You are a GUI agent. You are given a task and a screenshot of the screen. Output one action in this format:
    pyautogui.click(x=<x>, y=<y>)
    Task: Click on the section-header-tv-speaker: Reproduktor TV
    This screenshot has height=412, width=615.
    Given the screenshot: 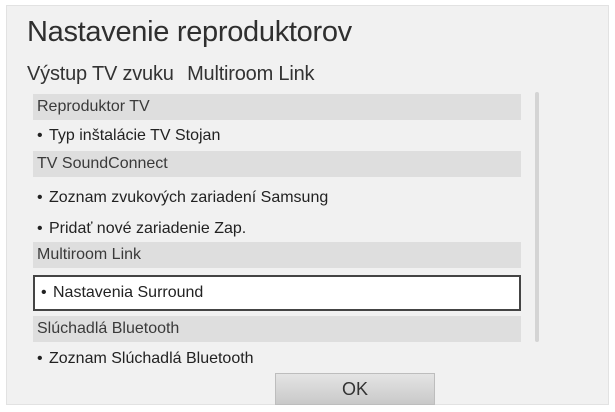 What is the action you would take?
    pyautogui.click(x=277, y=107)
    